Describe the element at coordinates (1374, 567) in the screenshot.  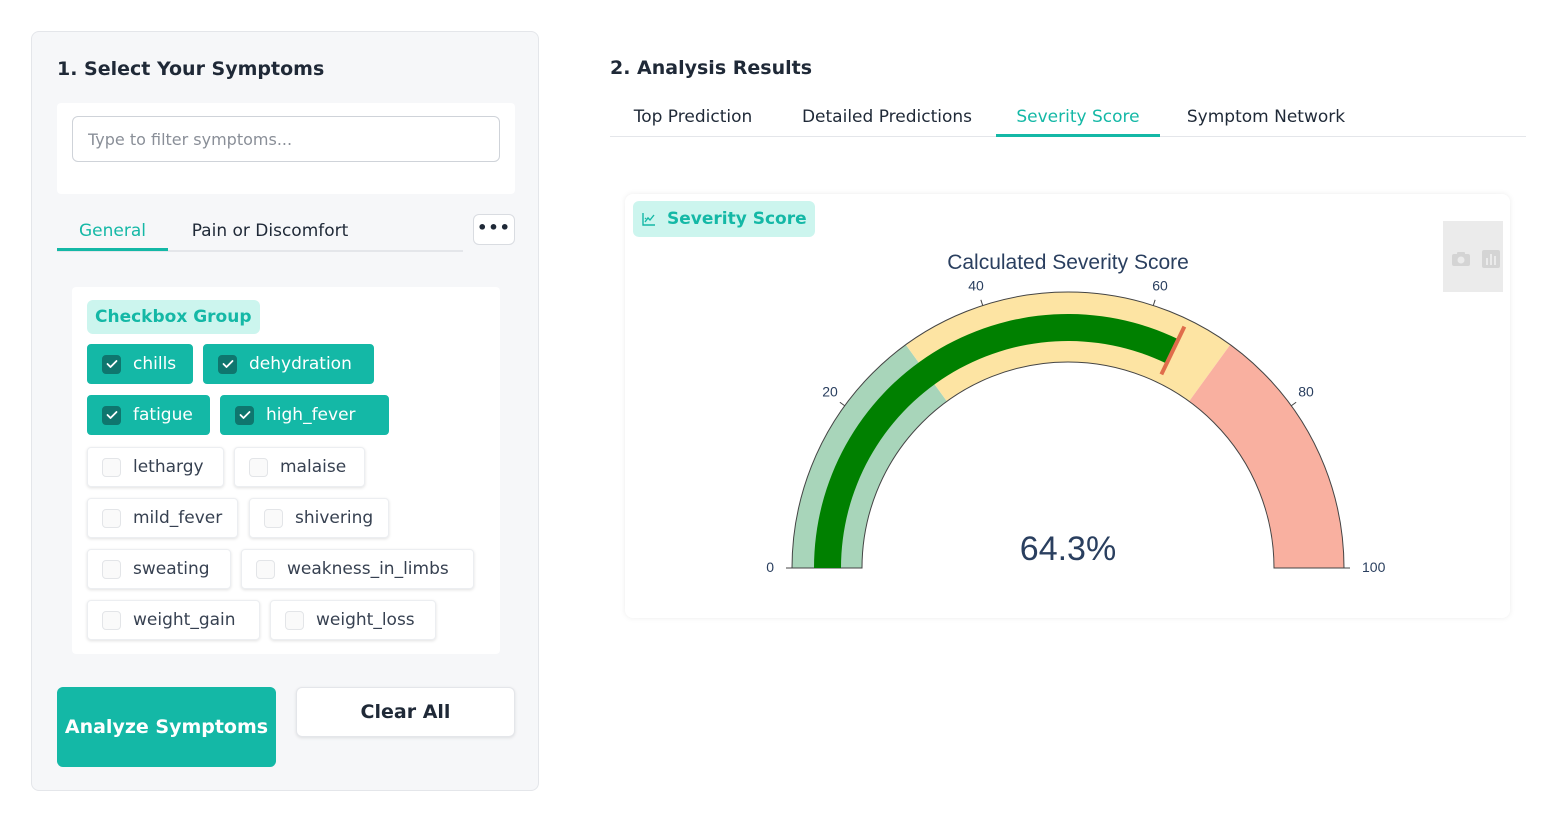
I see `gauge-tick-label: 100` at that location.